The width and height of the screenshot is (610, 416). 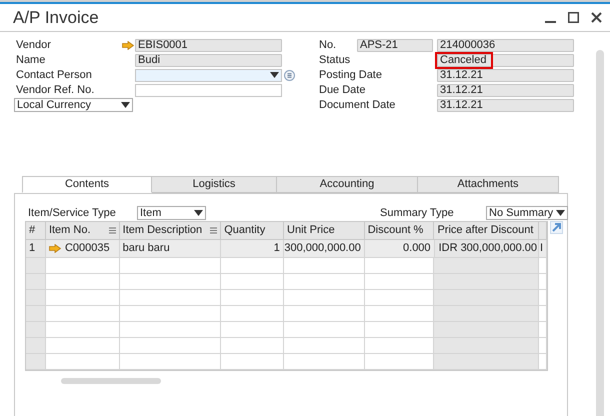 I want to click on currency-label: Local Currency, so click(x=54, y=105).